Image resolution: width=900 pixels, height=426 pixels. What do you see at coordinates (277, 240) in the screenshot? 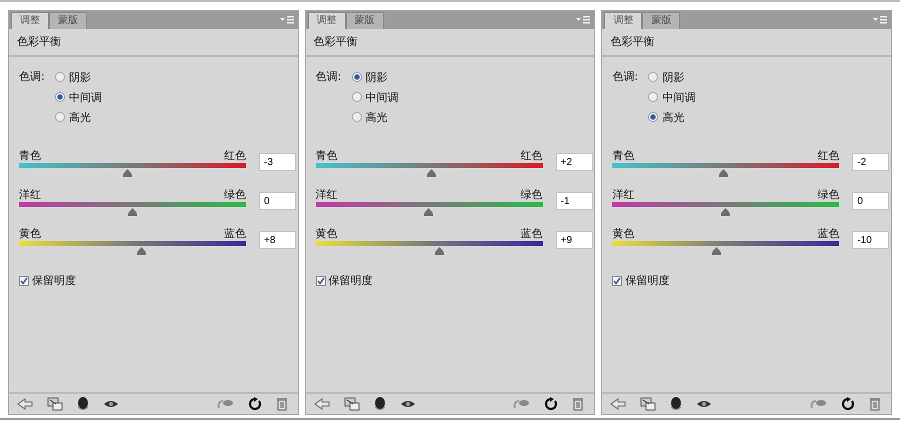
I see `value-field: +8` at bounding box center [277, 240].